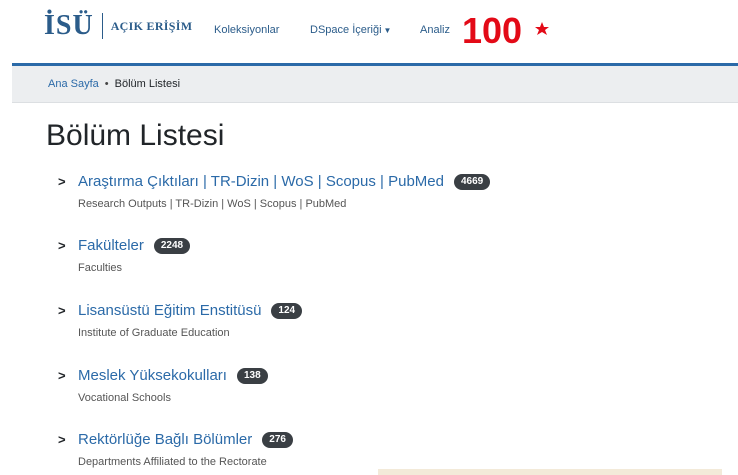 The image size is (738, 475). I want to click on logo-isu-text: İSÜ, so click(69, 25).